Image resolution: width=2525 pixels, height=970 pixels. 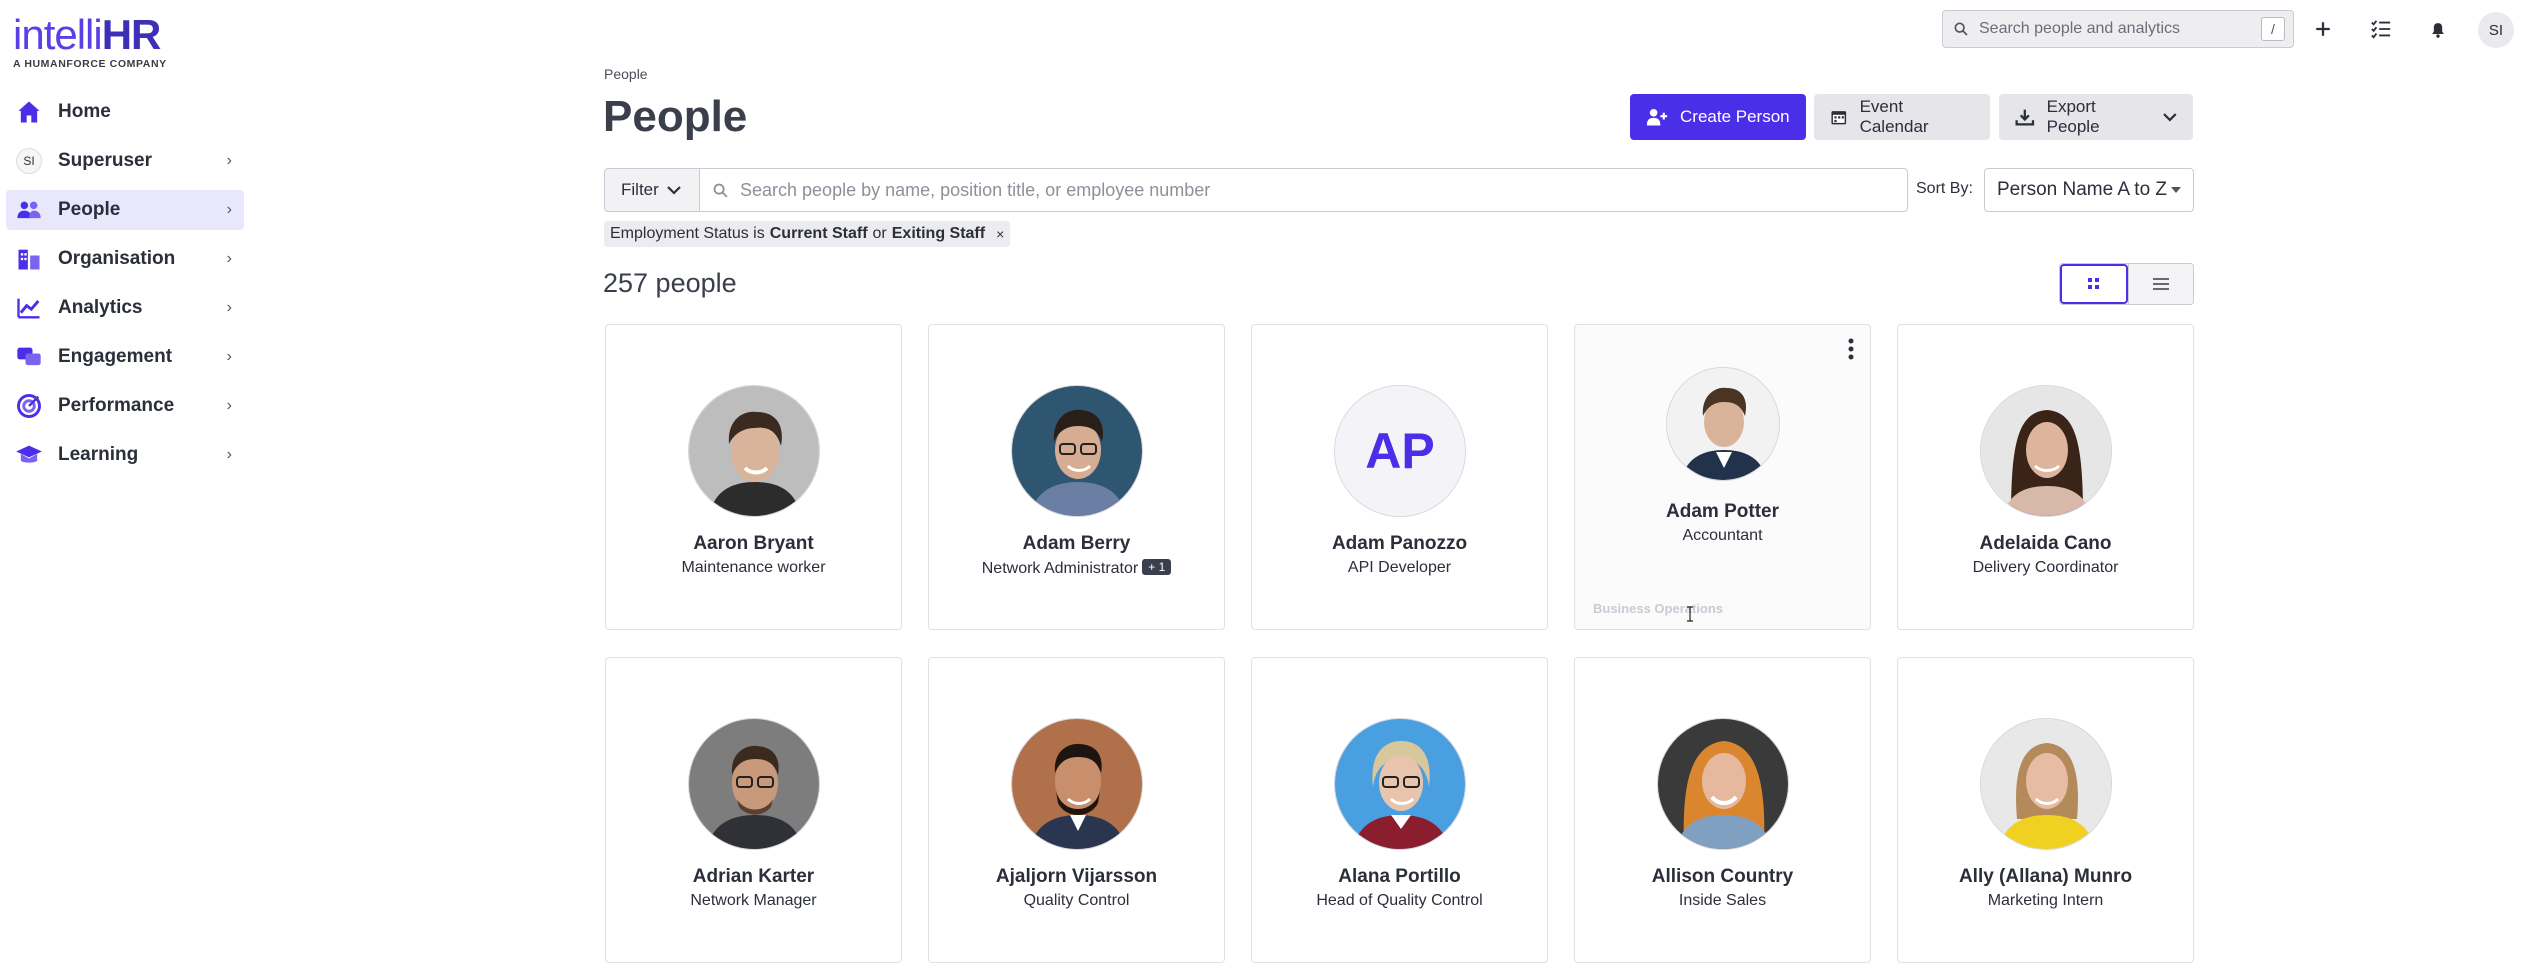 What do you see at coordinates (125, 210) in the screenshot?
I see `sidebar-item-people: People ›` at bounding box center [125, 210].